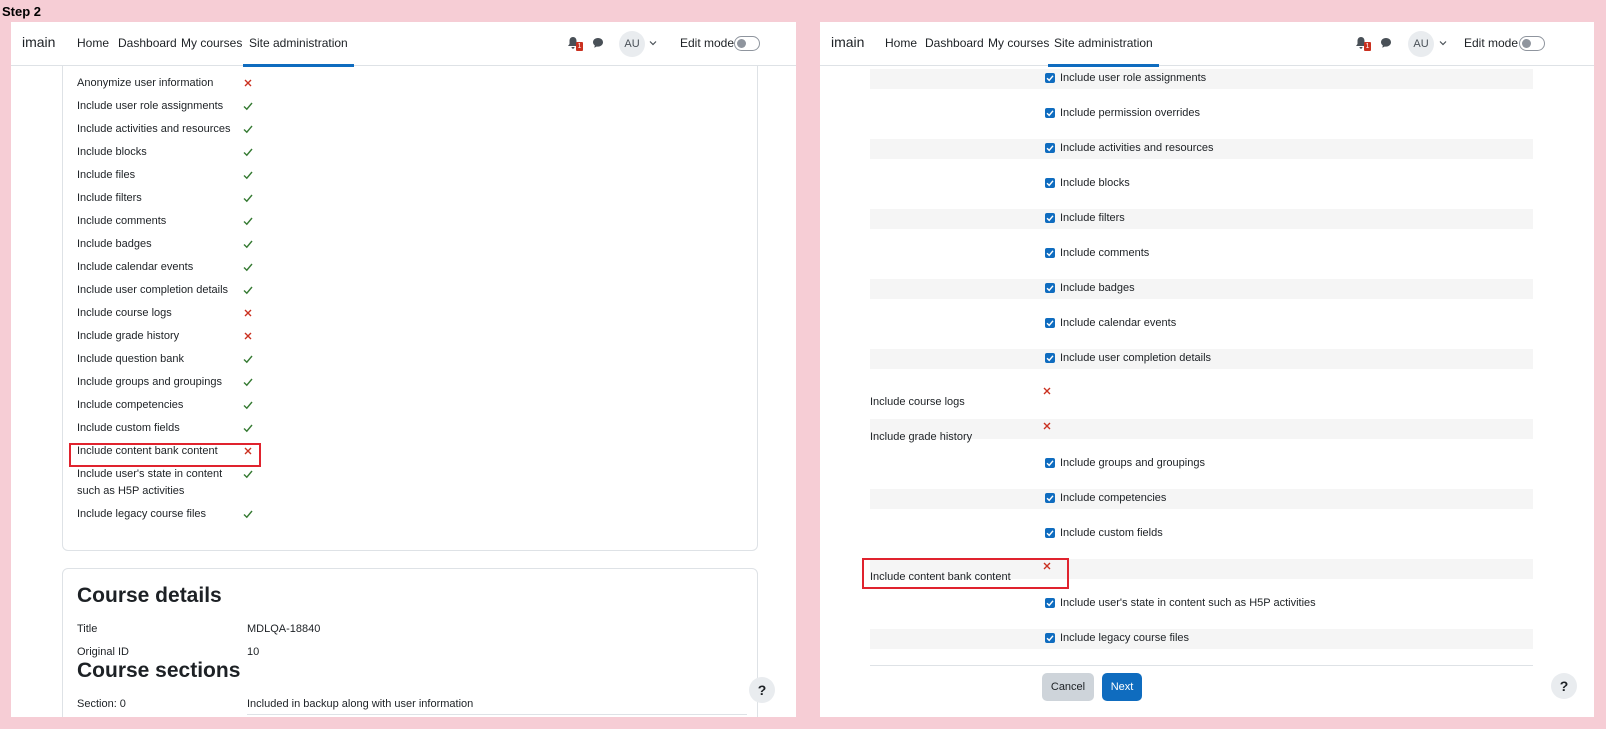 This screenshot has height=729, width=1606. Describe the element at coordinates (965, 573) in the screenshot. I see `content-bank-highlight` at that location.